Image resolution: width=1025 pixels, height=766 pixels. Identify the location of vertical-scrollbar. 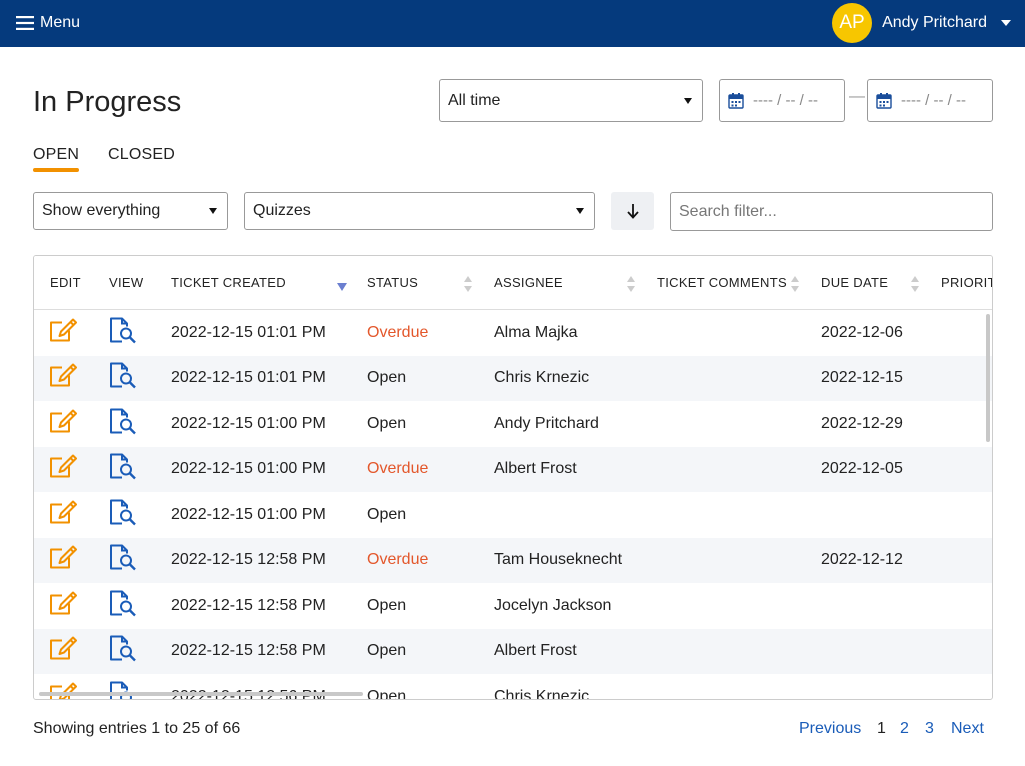
(988, 378).